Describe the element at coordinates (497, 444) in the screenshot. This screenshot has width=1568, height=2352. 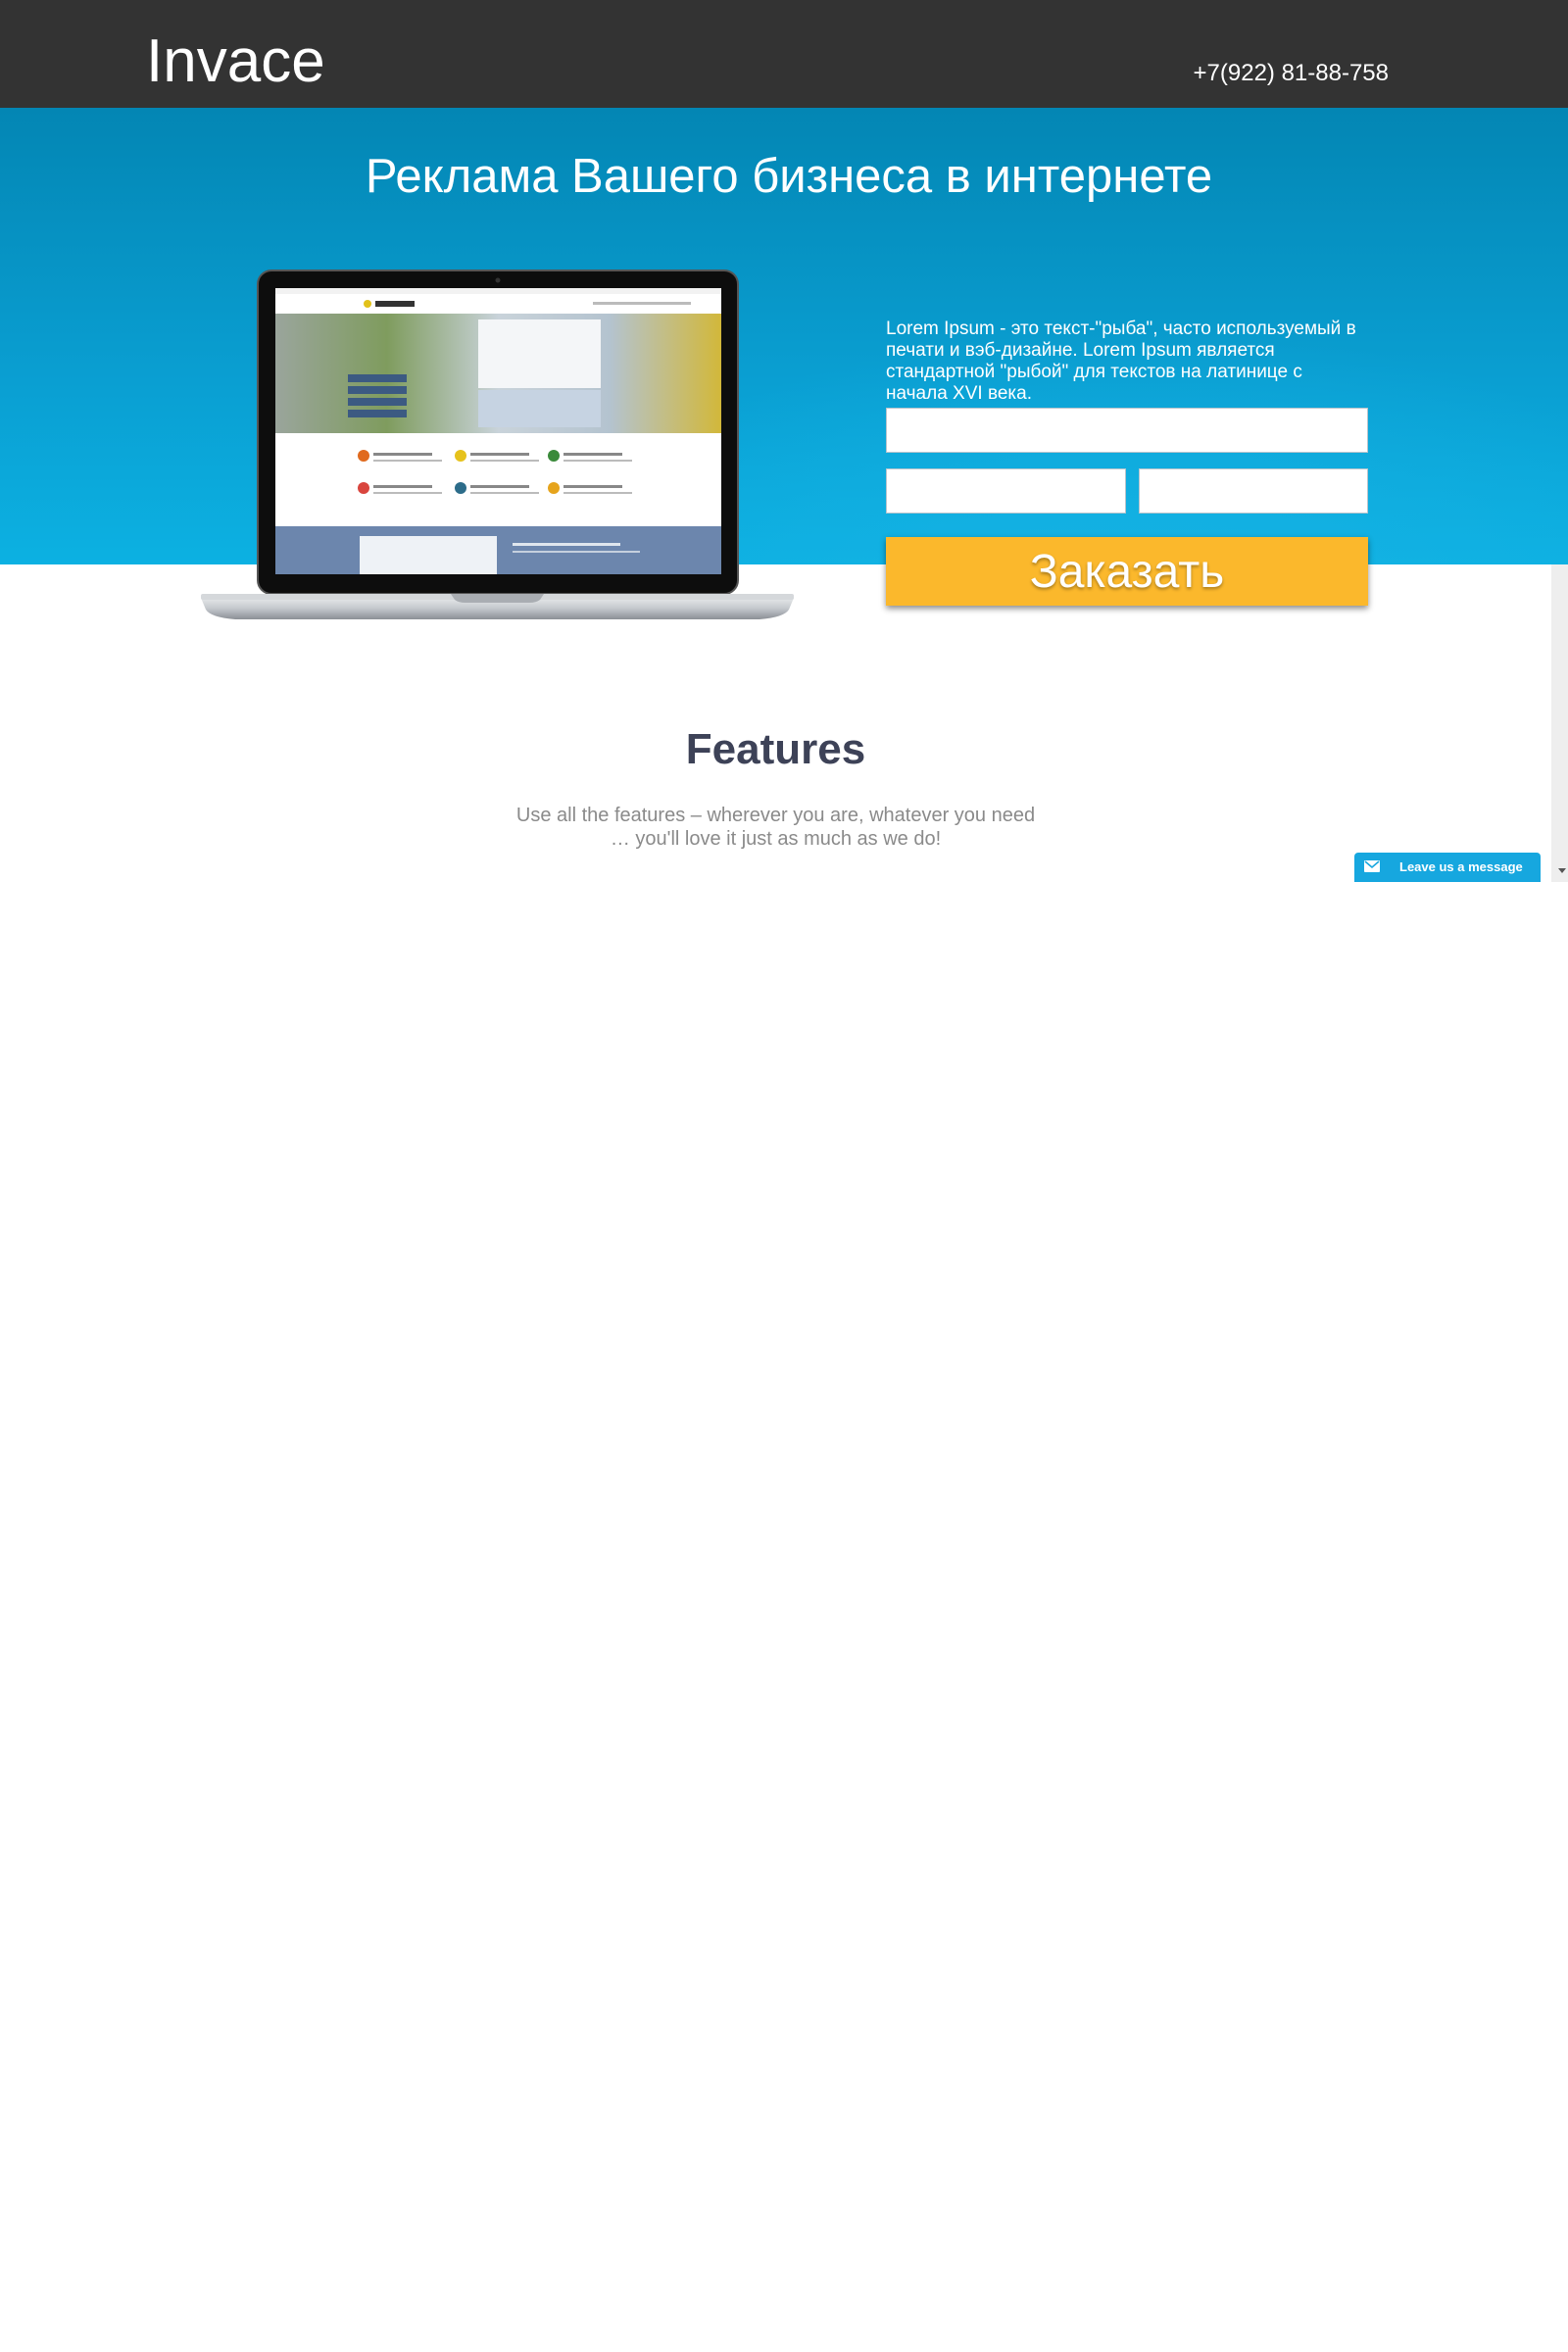
I see `laptop-image` at that location.